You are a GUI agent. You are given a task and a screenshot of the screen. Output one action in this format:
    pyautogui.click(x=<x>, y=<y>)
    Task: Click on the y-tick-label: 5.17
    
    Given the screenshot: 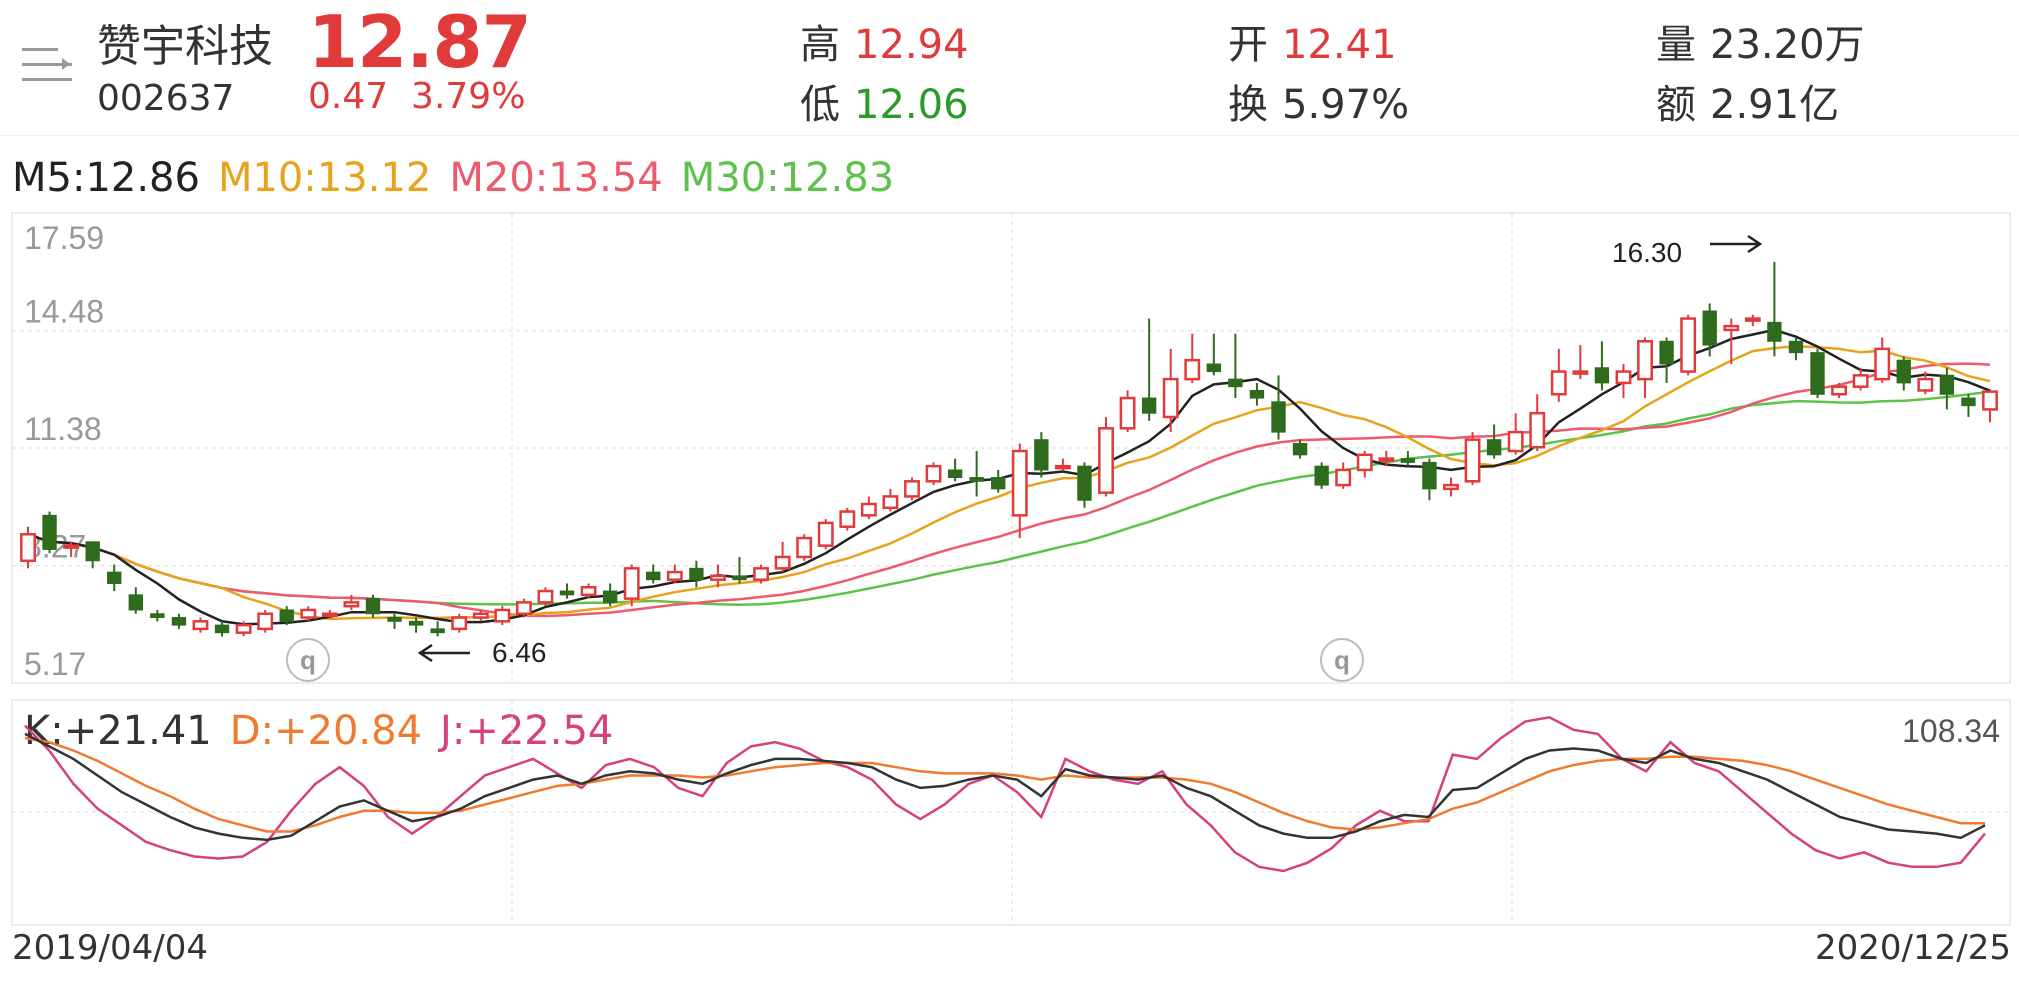 What is the action you would take?
    pyautogui.click(x=55, y=664)
    